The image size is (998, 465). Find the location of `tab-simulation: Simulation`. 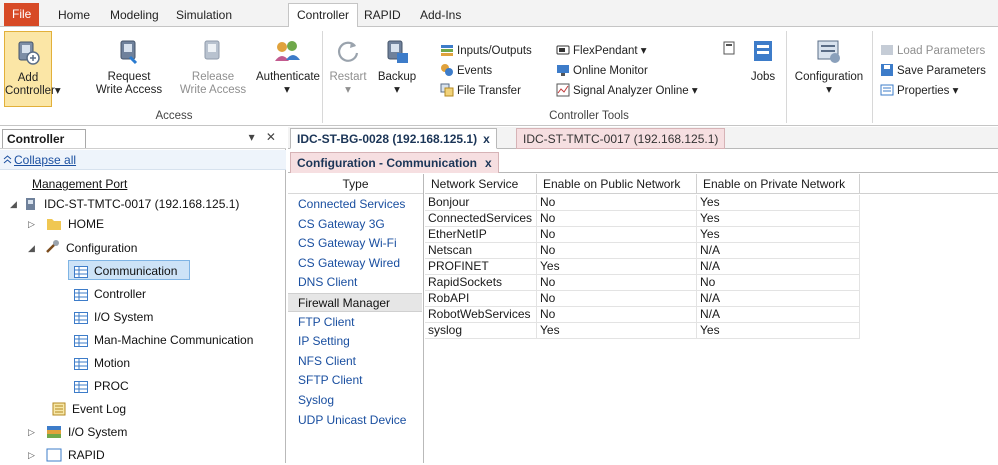

tab-simulation: Simulation is located at coordinates (204, 15).